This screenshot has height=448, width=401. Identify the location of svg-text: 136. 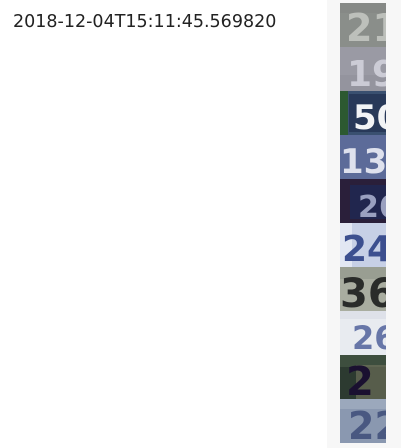
(363, 160).